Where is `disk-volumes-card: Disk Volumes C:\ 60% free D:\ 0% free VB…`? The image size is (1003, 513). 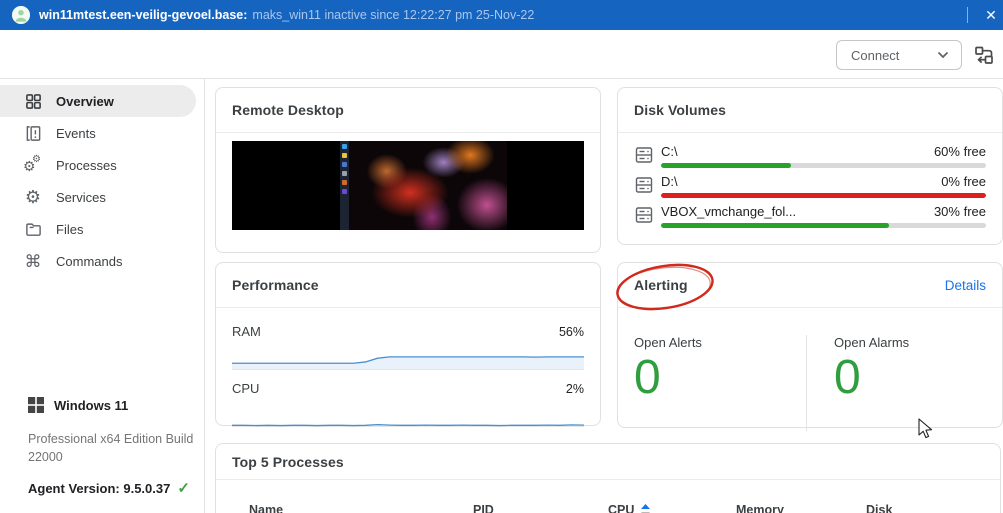
disk-volumes-card: Disk Volumes C:\ 60% free D:\ 0% free VB… is located at coordinates (810, 166).